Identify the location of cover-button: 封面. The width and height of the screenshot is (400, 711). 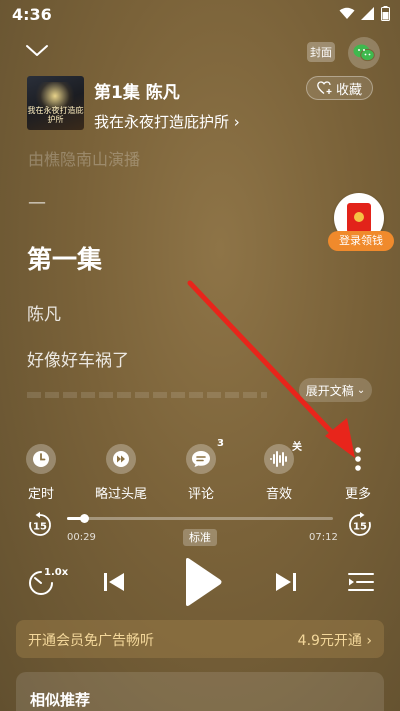
(321, 52).